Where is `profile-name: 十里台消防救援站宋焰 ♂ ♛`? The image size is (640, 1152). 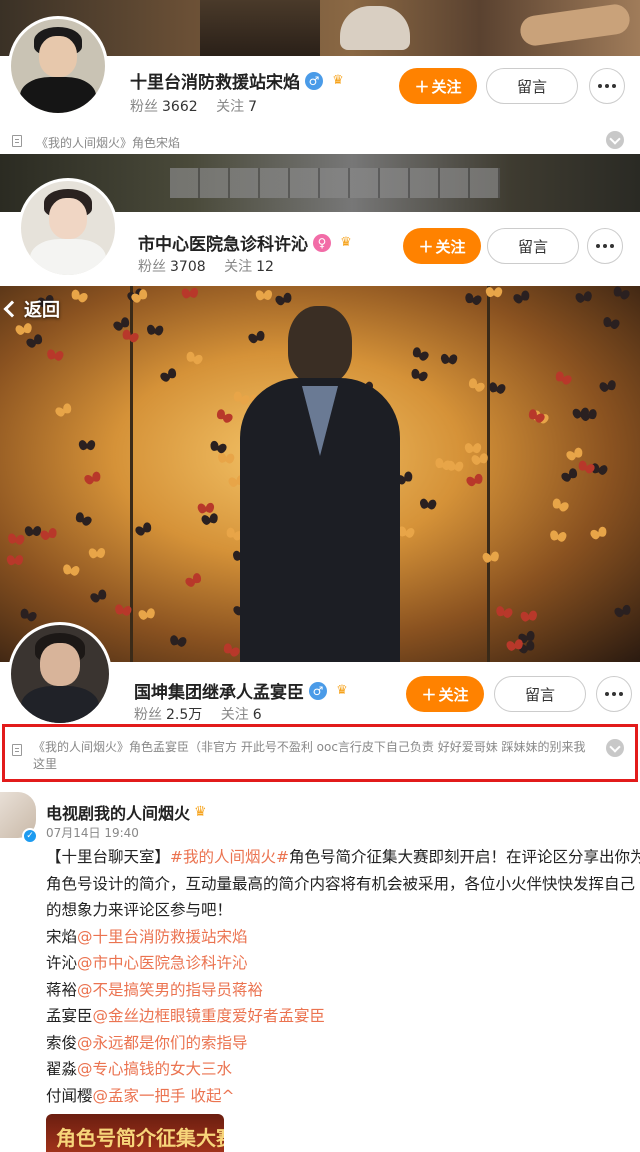
profile-name: 十里台消防救援站宋焰 ♂ ♛ is located at coordinates (239, 80).